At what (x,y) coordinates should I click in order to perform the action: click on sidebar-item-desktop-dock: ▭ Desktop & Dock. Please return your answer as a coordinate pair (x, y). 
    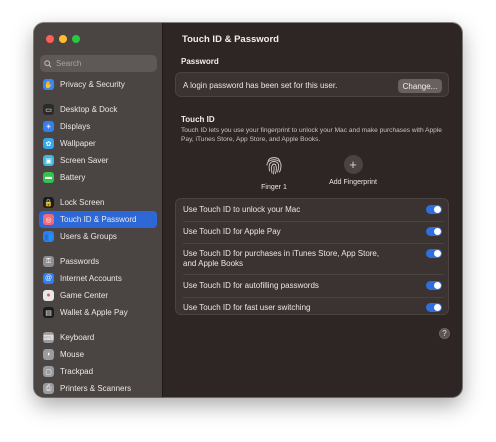
    Looking at the image, I should click on (98, 109).